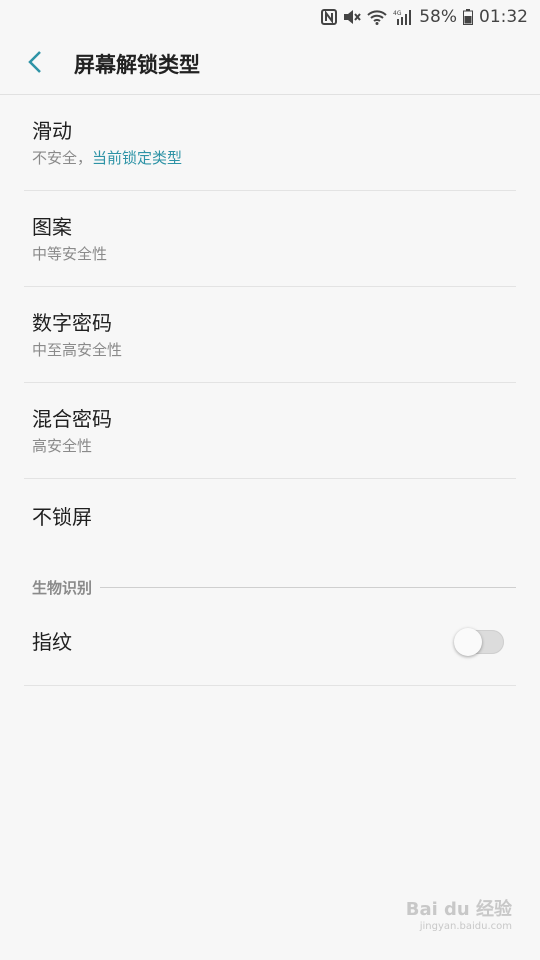  What do you see at coordinates (72, 419) in the screenshot?
I see `option-title: 混合密码` at bounding box center [72, 419].